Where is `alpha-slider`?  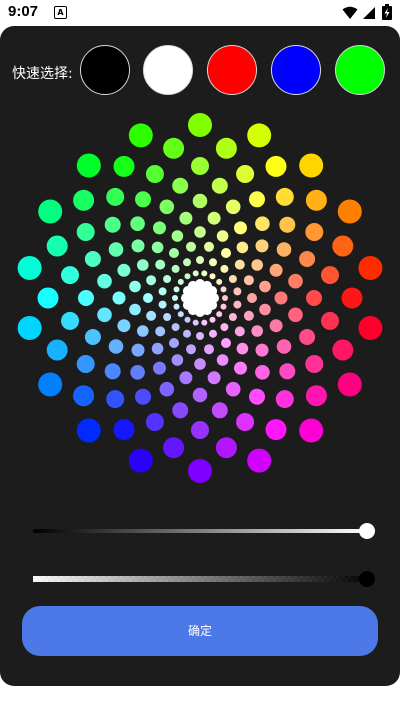
alpha-slider is located at coordinates (204, 579).